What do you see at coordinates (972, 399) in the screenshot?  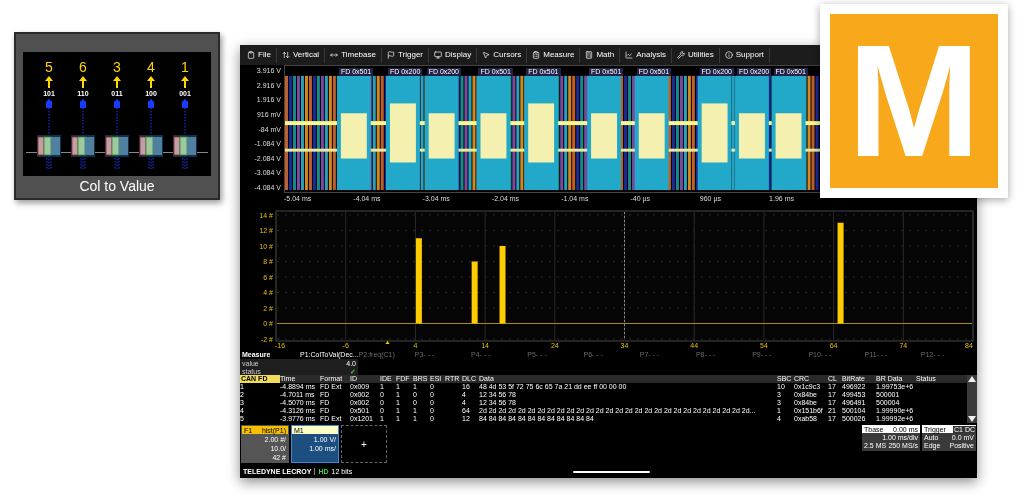 I see `scrollbar` at bounding box center [972, 399].